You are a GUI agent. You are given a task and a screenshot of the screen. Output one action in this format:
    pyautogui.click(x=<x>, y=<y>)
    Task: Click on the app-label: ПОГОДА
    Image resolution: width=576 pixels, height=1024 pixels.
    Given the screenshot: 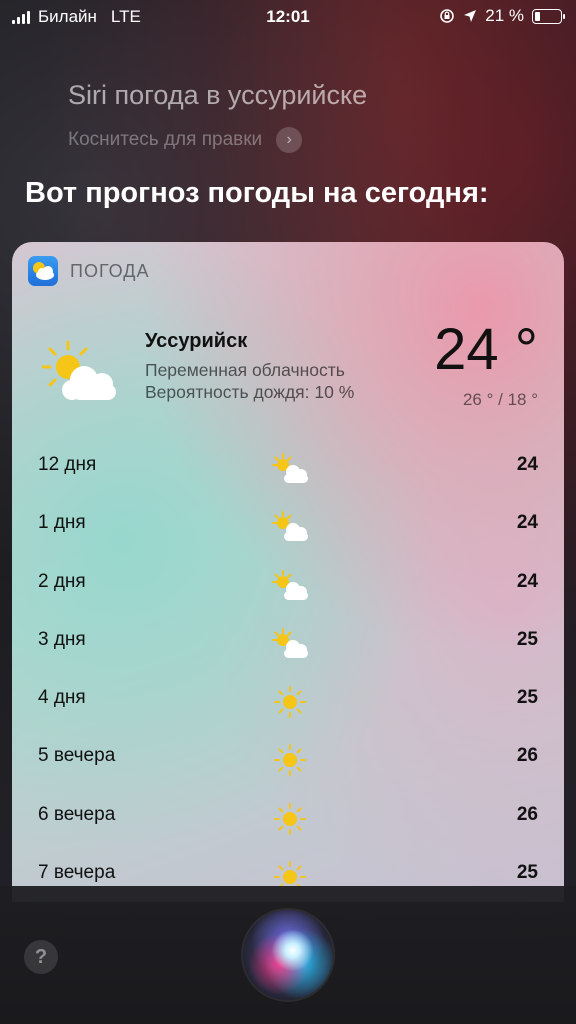 What is the action you would take?
    pyautogui.click(x=110, y=270)
    